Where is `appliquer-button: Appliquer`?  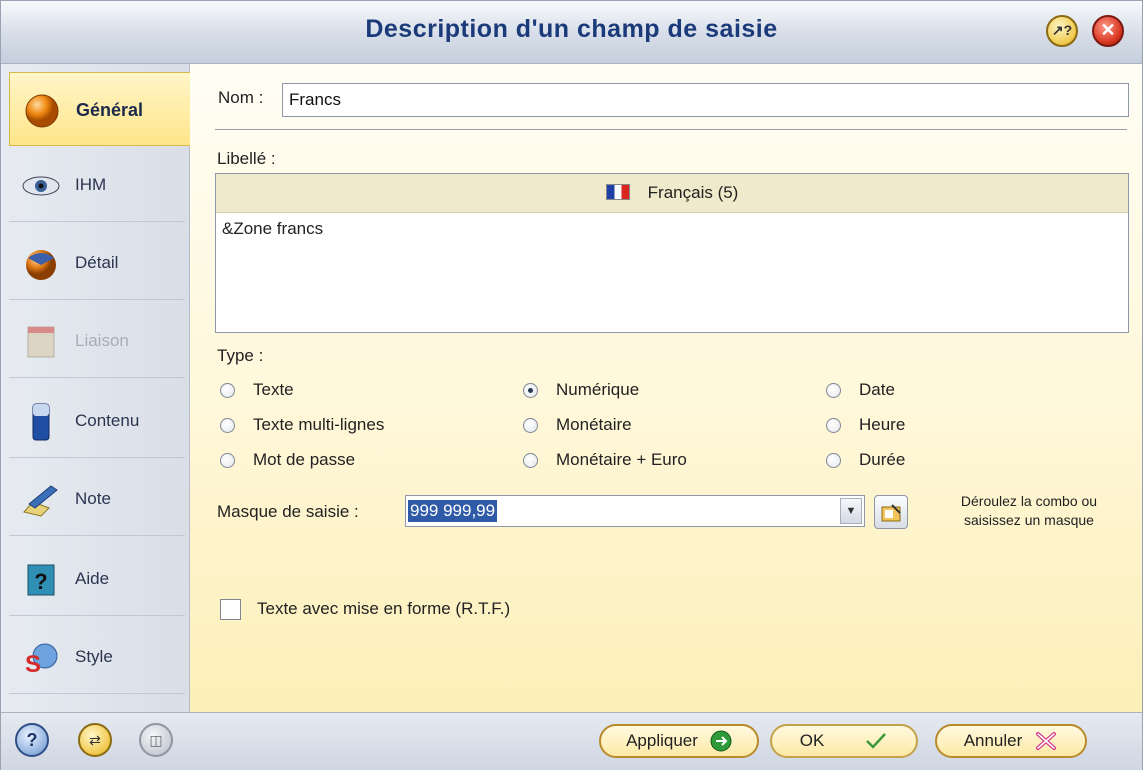
appliquer-button: Appliquer is located at coordinates (679, 741).